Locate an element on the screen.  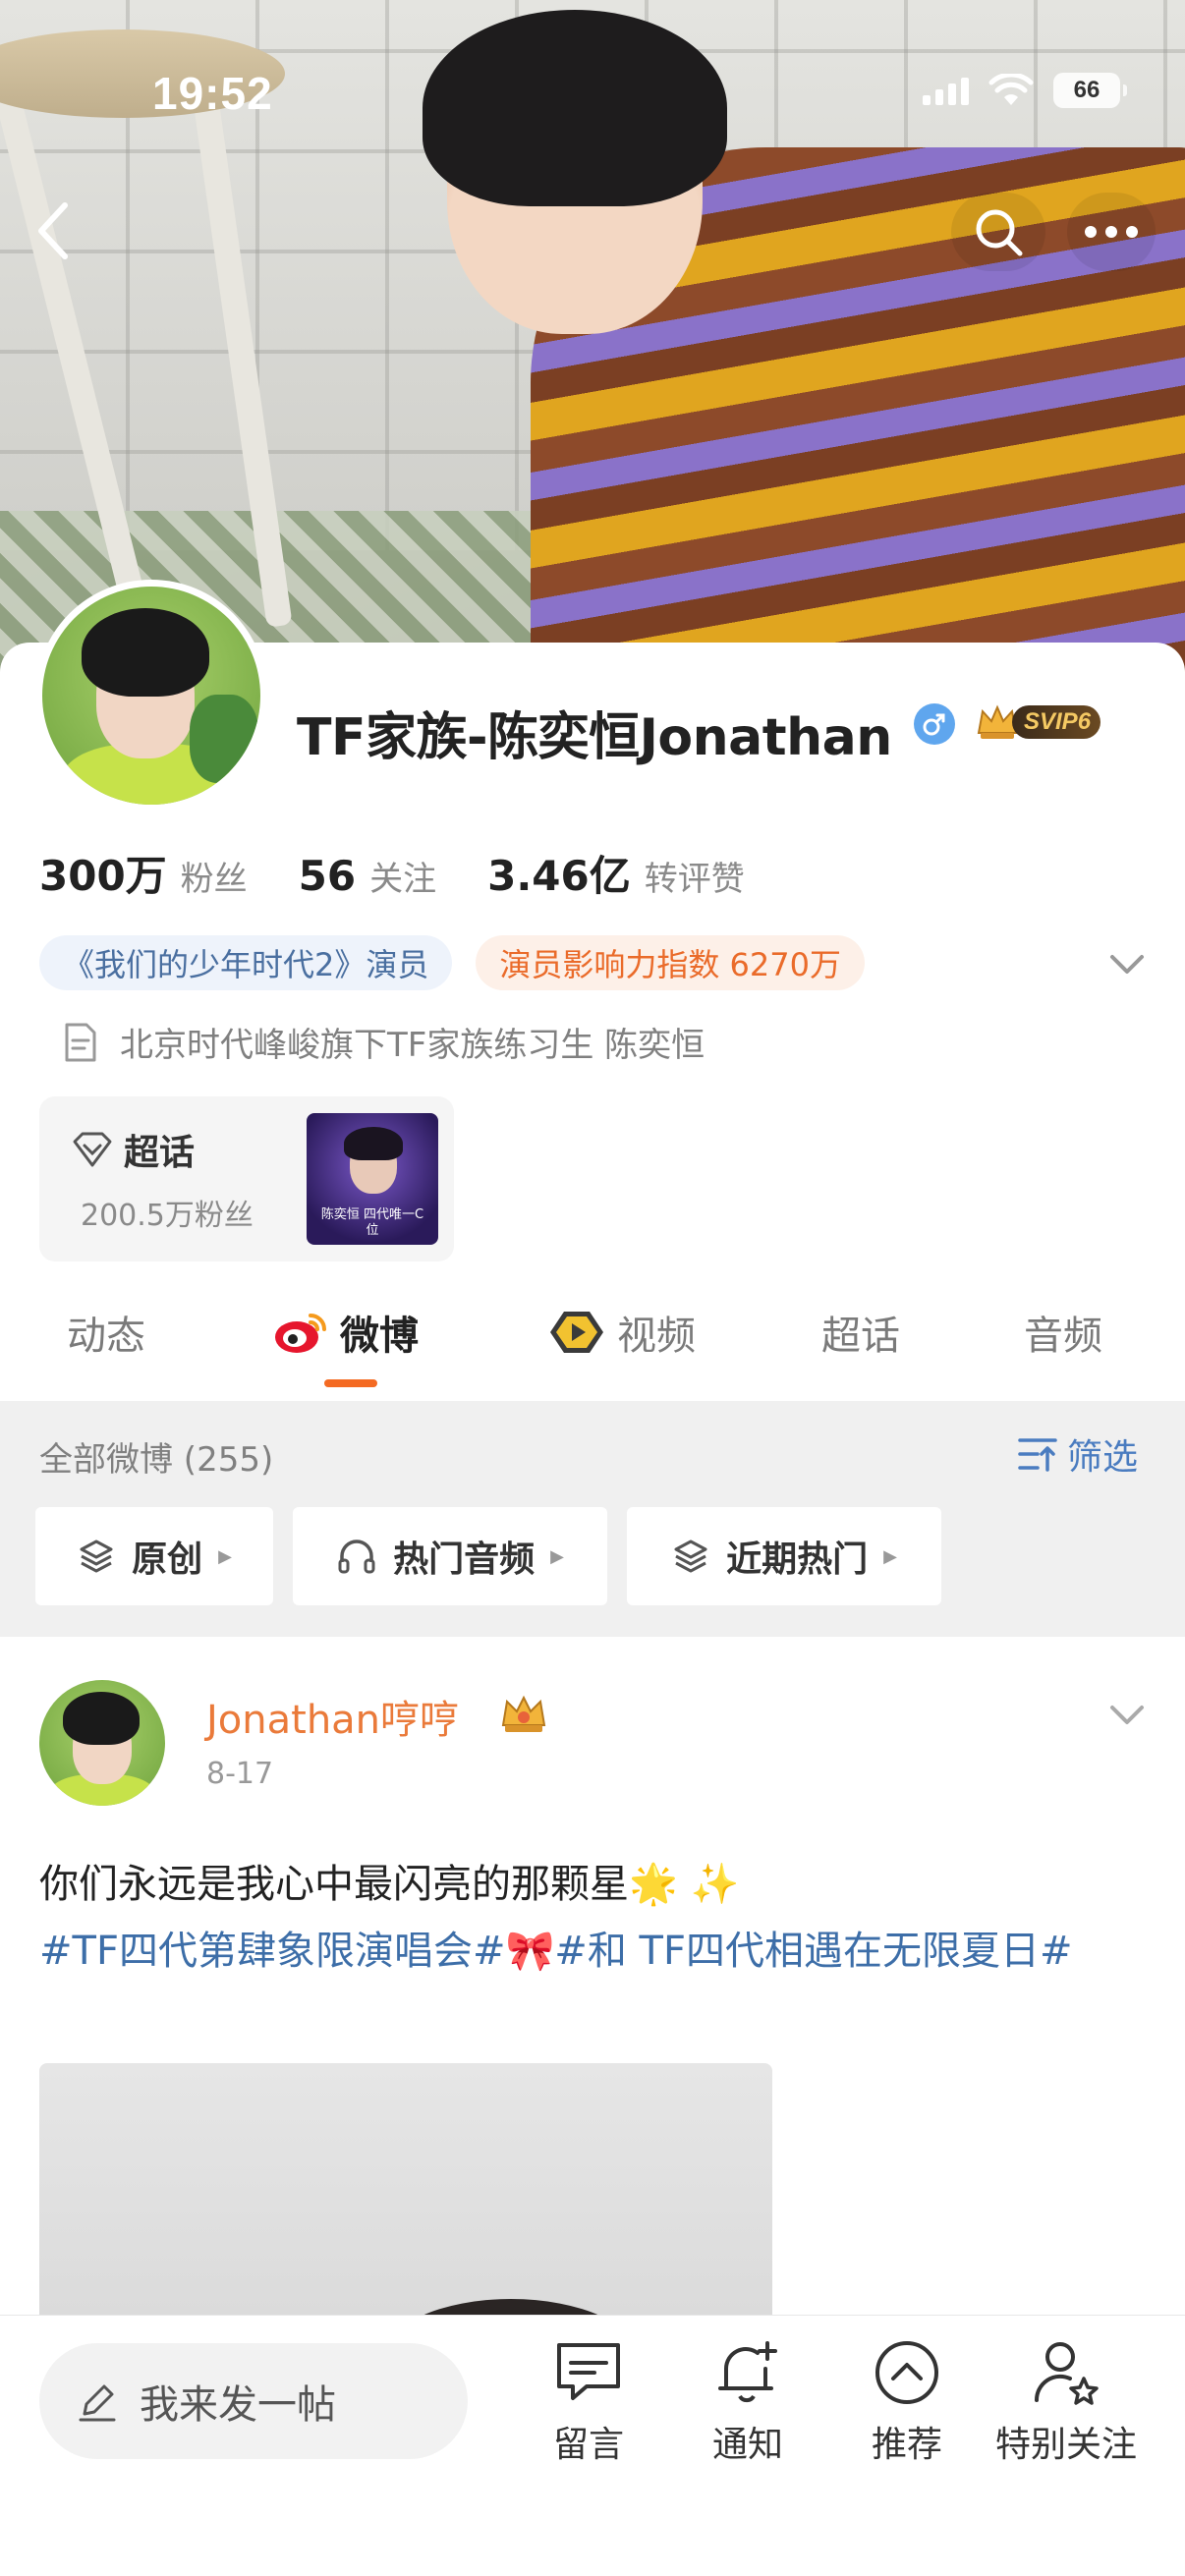
profile-stats: 300万 粉丝 56 关注 3.46亿 转评赞 is located at coordinates (417, 873).